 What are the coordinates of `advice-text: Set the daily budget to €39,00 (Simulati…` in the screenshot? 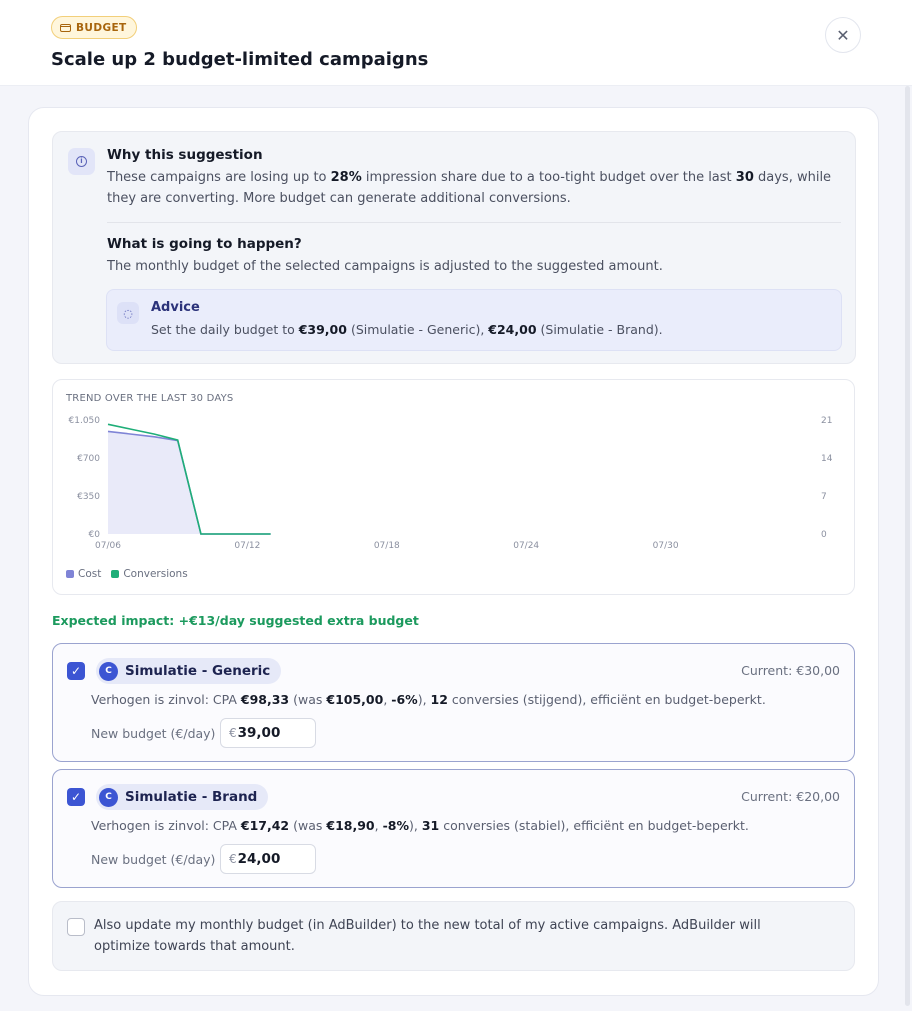 It's located at (407, 329).